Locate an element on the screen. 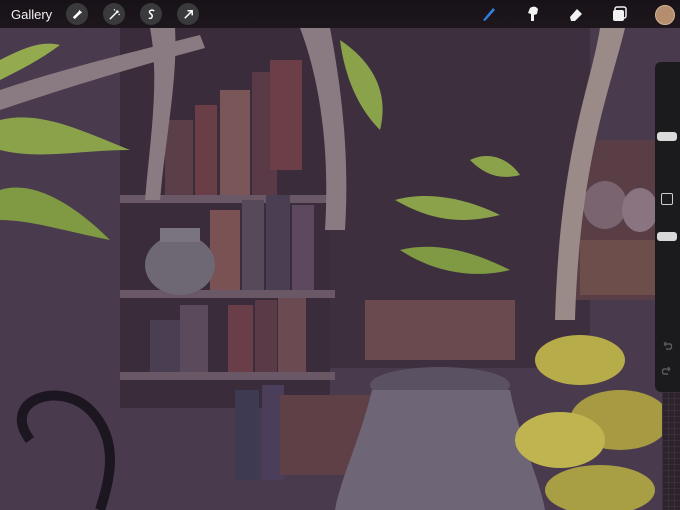  opacity-slider is located at coordinates (667, 237).